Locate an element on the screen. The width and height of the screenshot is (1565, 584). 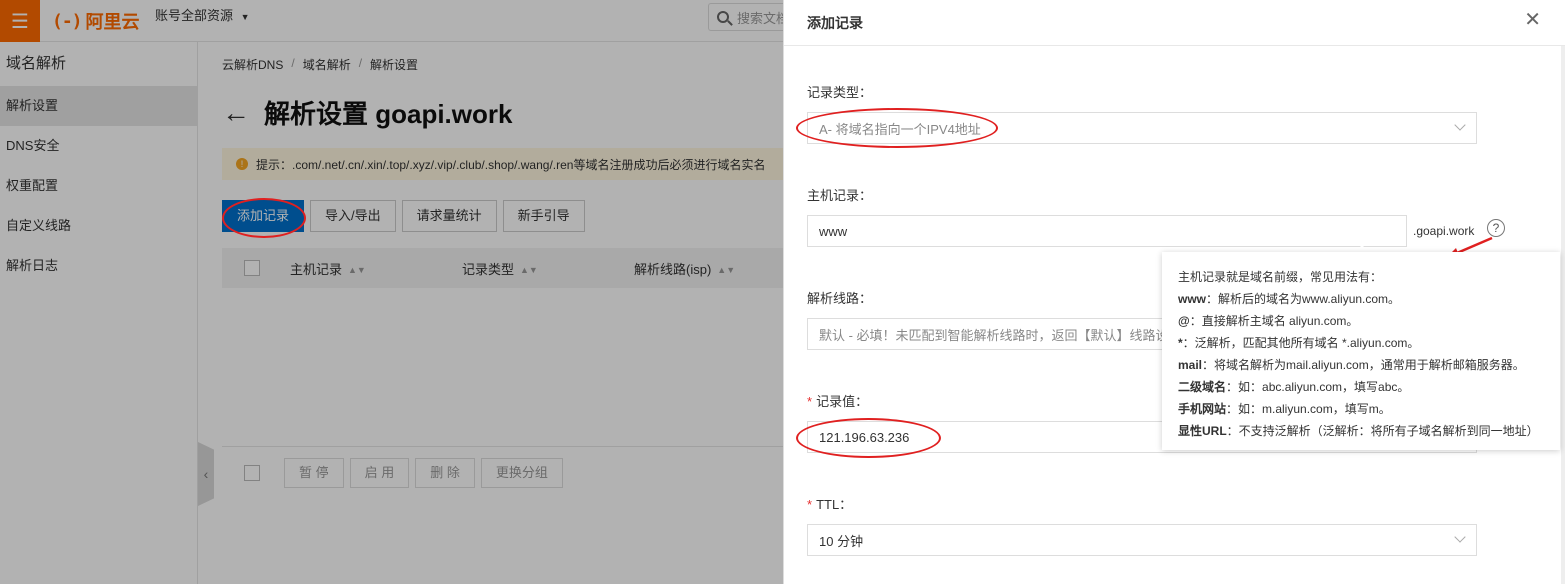
tooltip-key: 显性URL is located at coordinates (1202, 431).